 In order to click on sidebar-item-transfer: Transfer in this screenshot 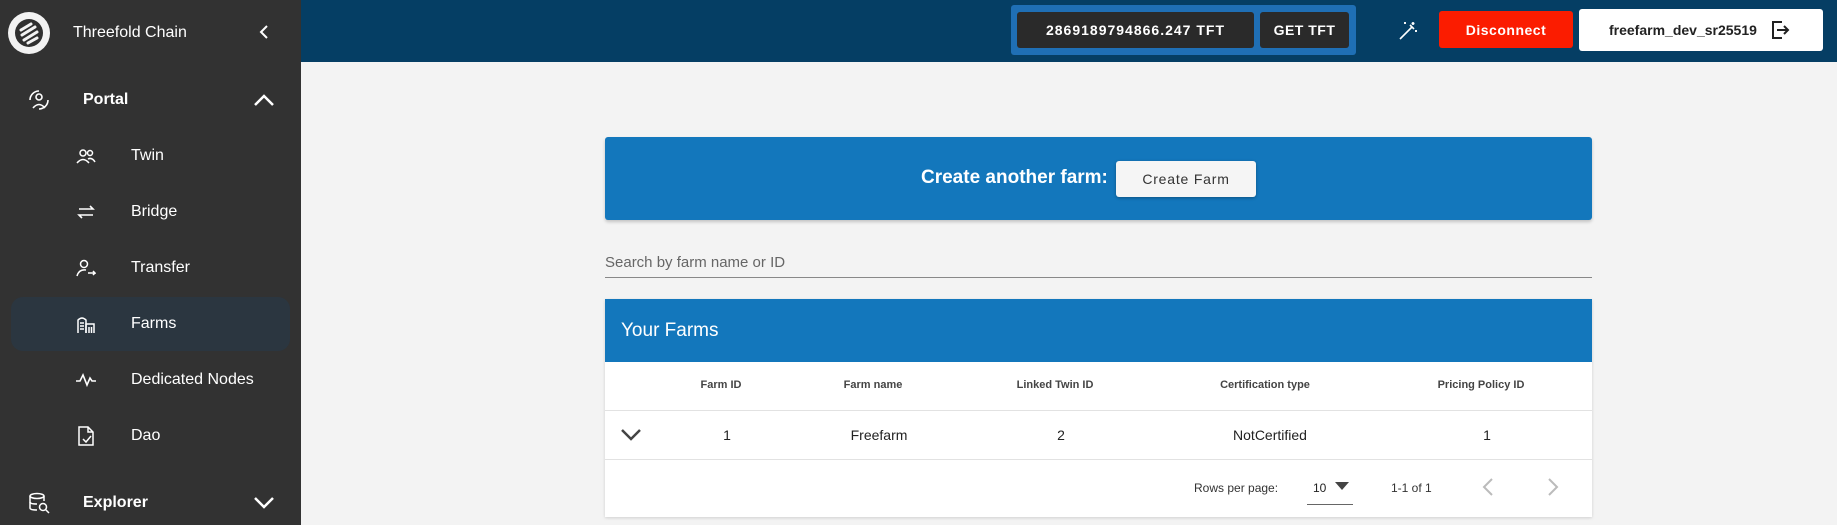, I will do `click(150, 268)`.